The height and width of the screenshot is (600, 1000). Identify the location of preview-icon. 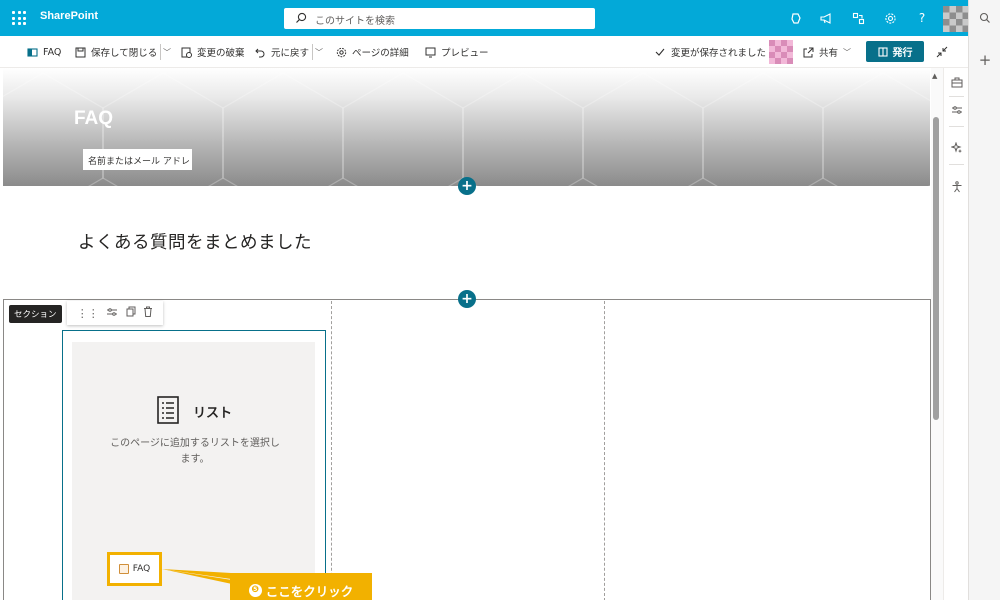
(430, 52).